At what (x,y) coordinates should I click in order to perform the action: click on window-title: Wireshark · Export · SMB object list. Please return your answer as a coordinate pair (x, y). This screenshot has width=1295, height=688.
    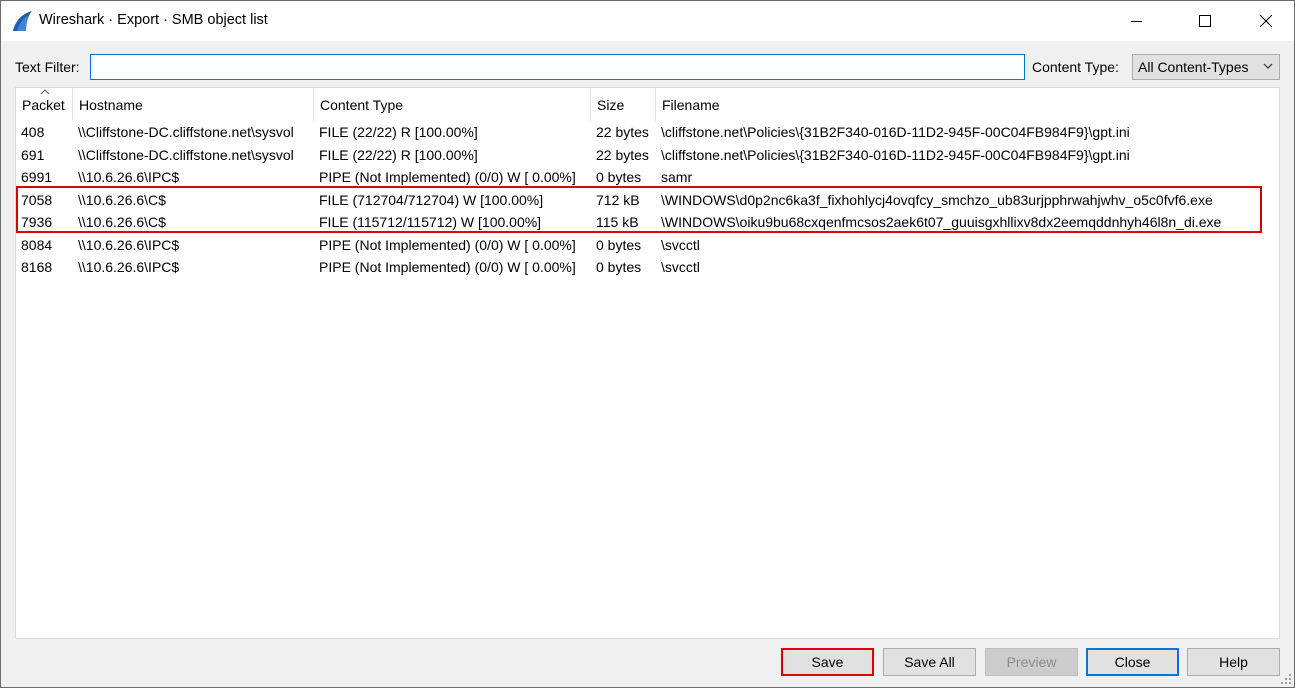
    Looking at the image, I should click on (153, 20).